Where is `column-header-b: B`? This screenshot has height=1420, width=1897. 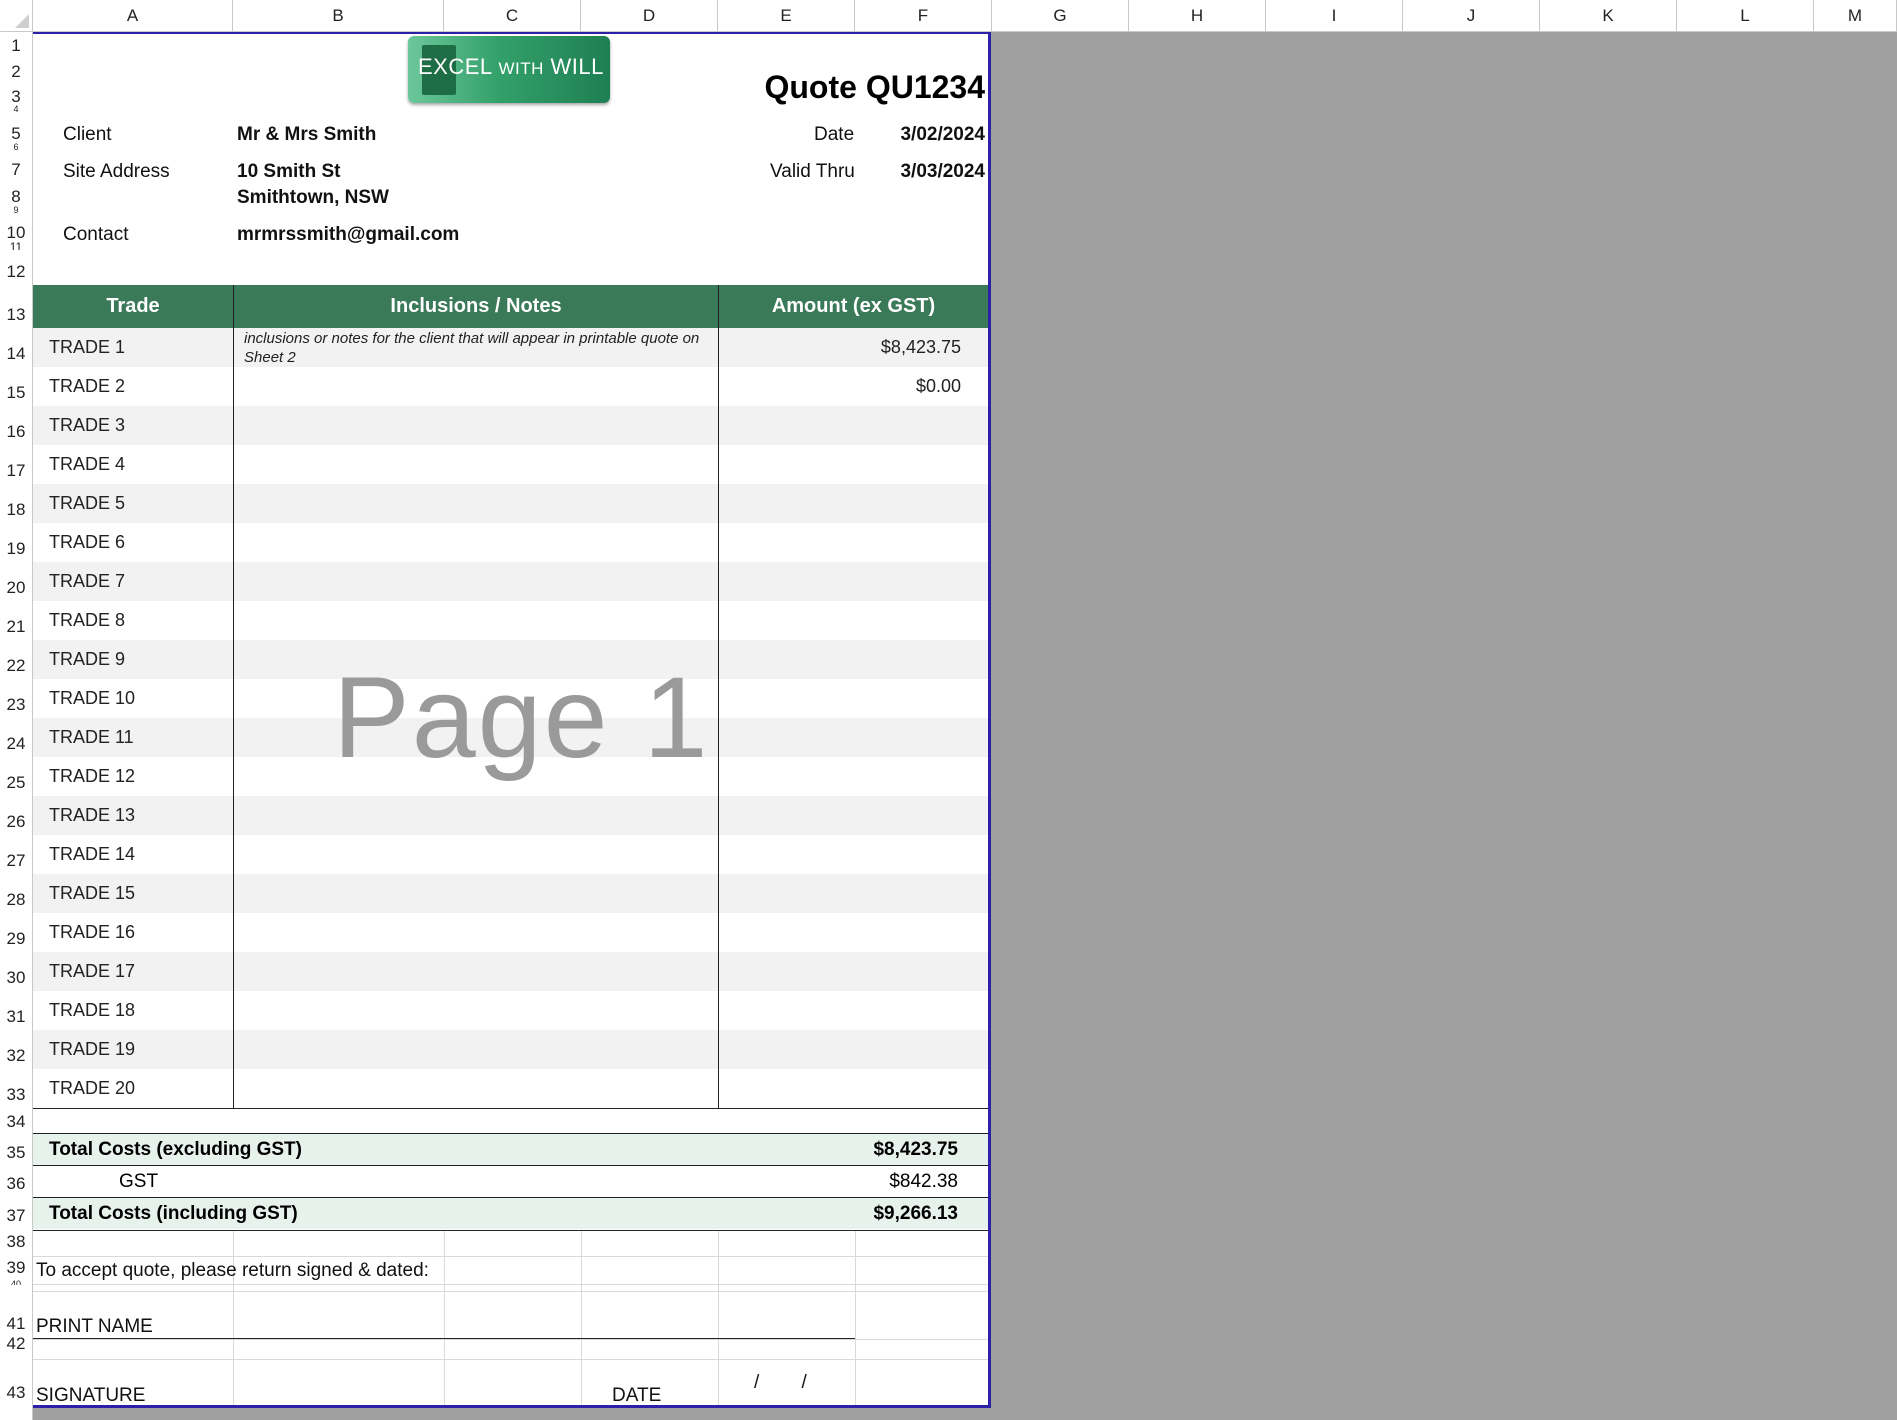
column-header-b: B is located at coordinates (338, 16).